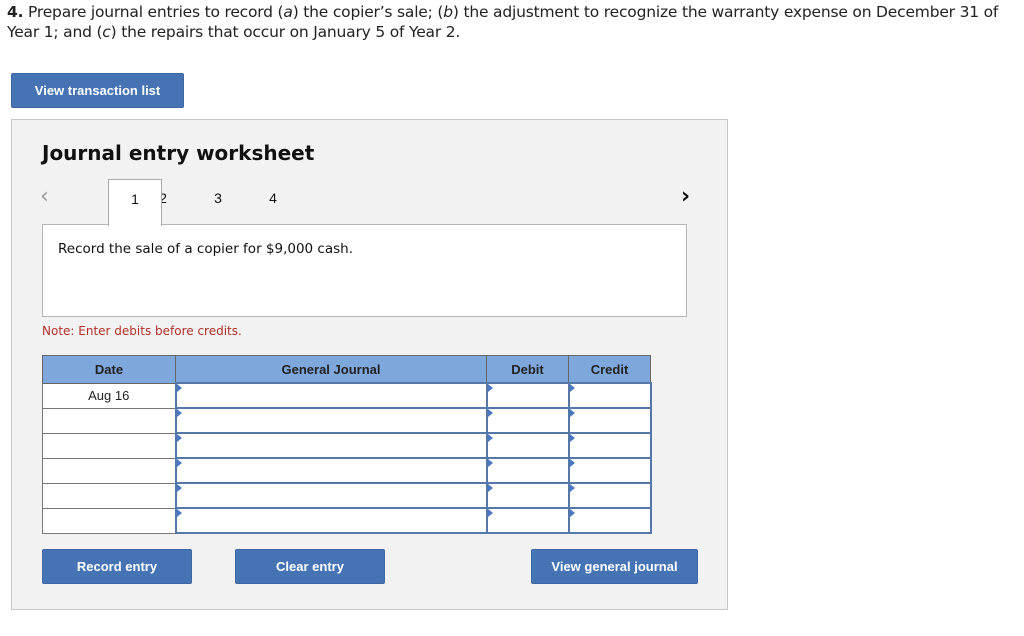 Image resolution: width=1024 pixels, height=636 pixels. Describe the element at coordinates (448, 12) in the screenshot. I see `question-part-b: b` at that location.